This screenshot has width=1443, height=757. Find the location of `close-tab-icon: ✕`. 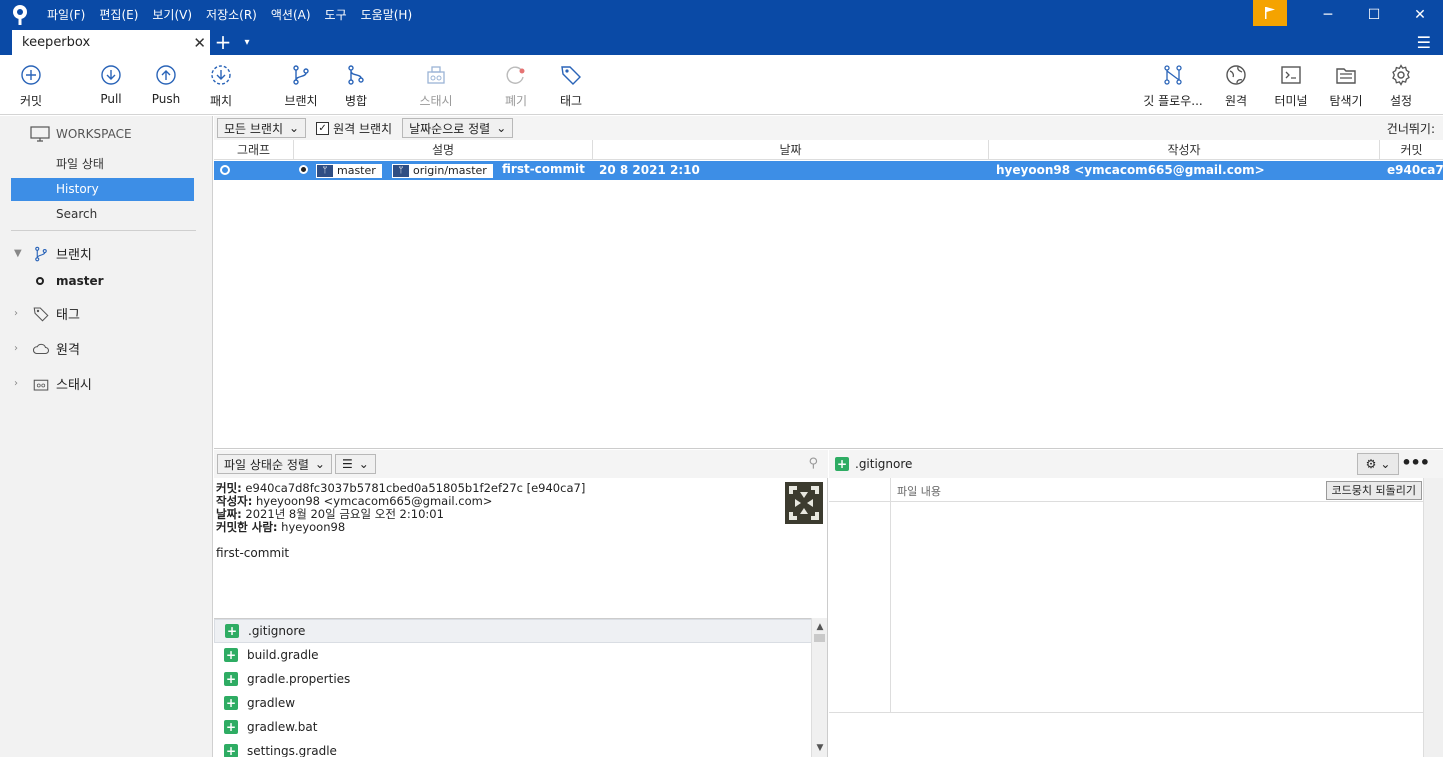

close-tab-icon: ✕ is located at coordinates (199, 43).